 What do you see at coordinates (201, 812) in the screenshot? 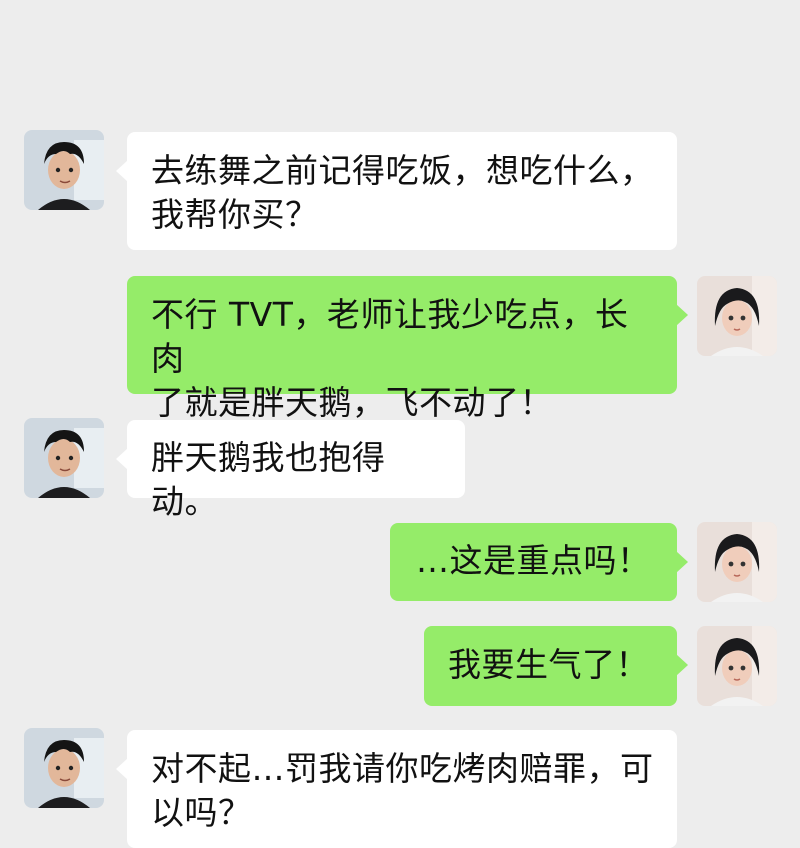
I see `message-text-6-line-2: 以吗？` at bounding box center [201, 812].